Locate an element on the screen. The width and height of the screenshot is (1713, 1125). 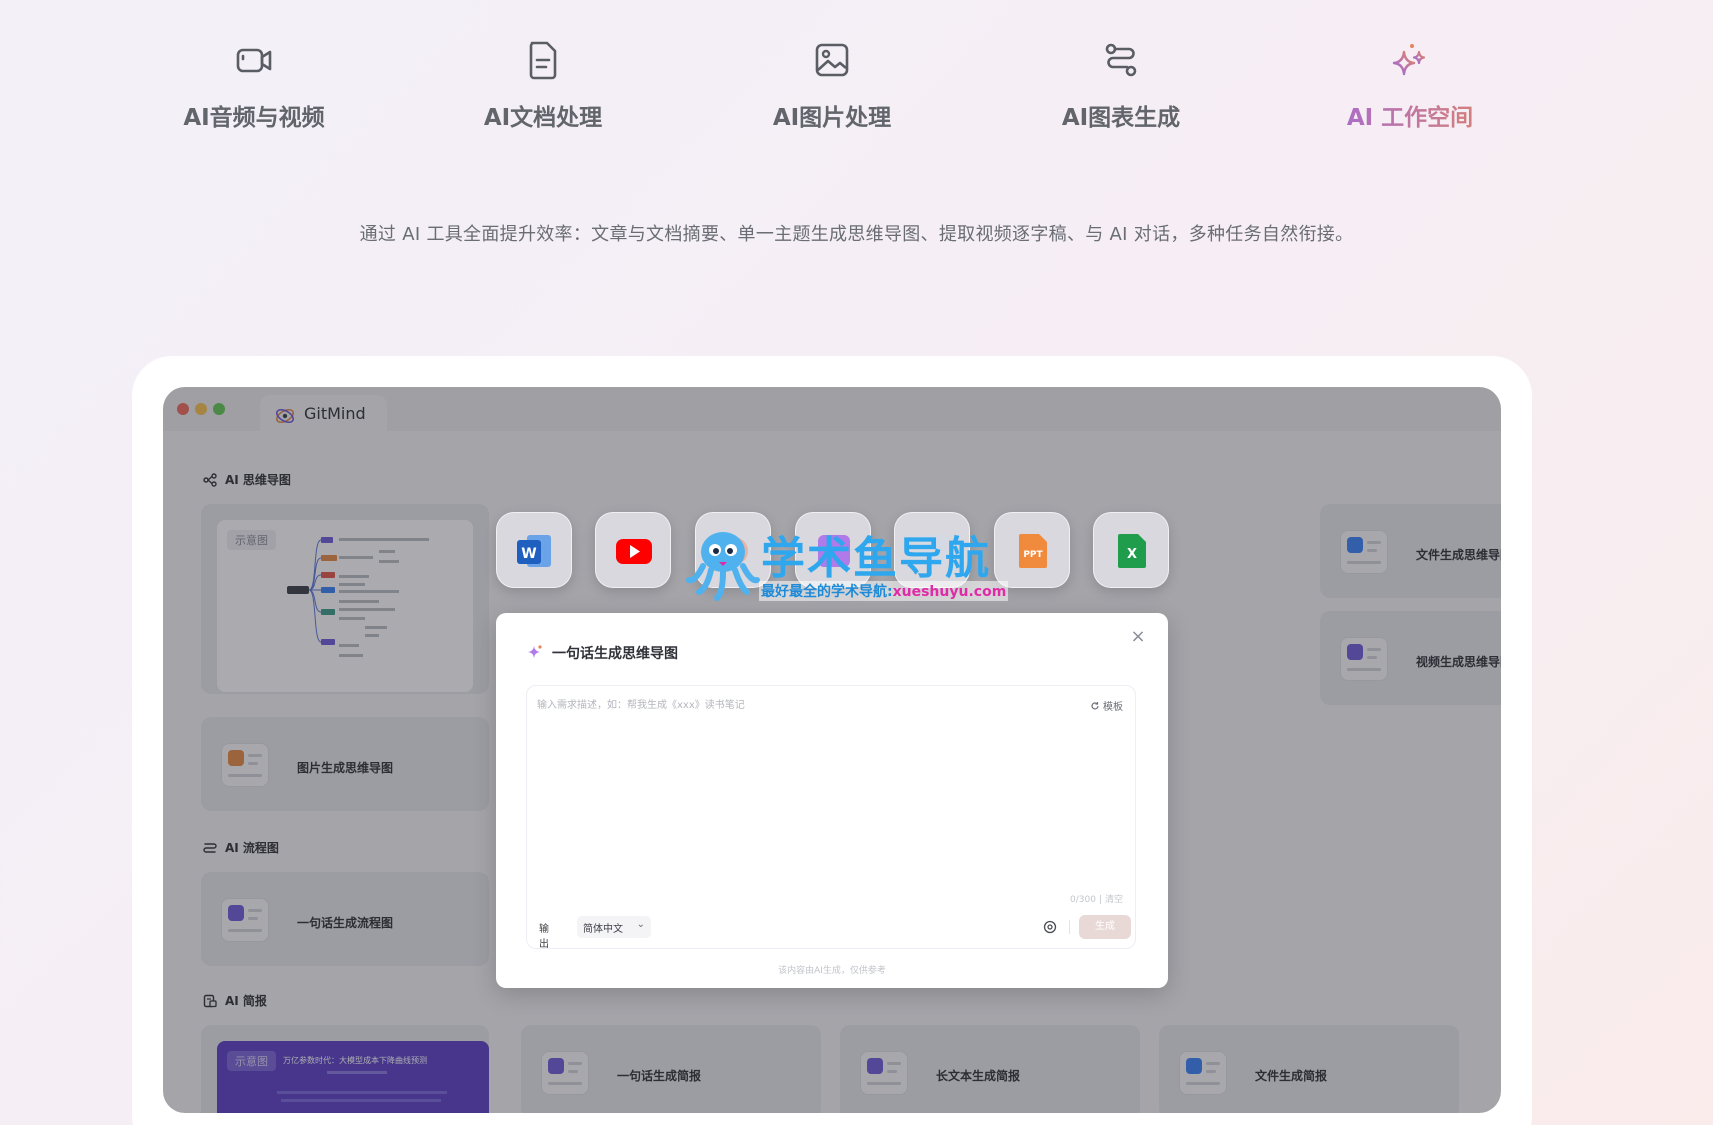
nav-item-audio-video: AI音频与视频 is located at coordinates (254, 81).